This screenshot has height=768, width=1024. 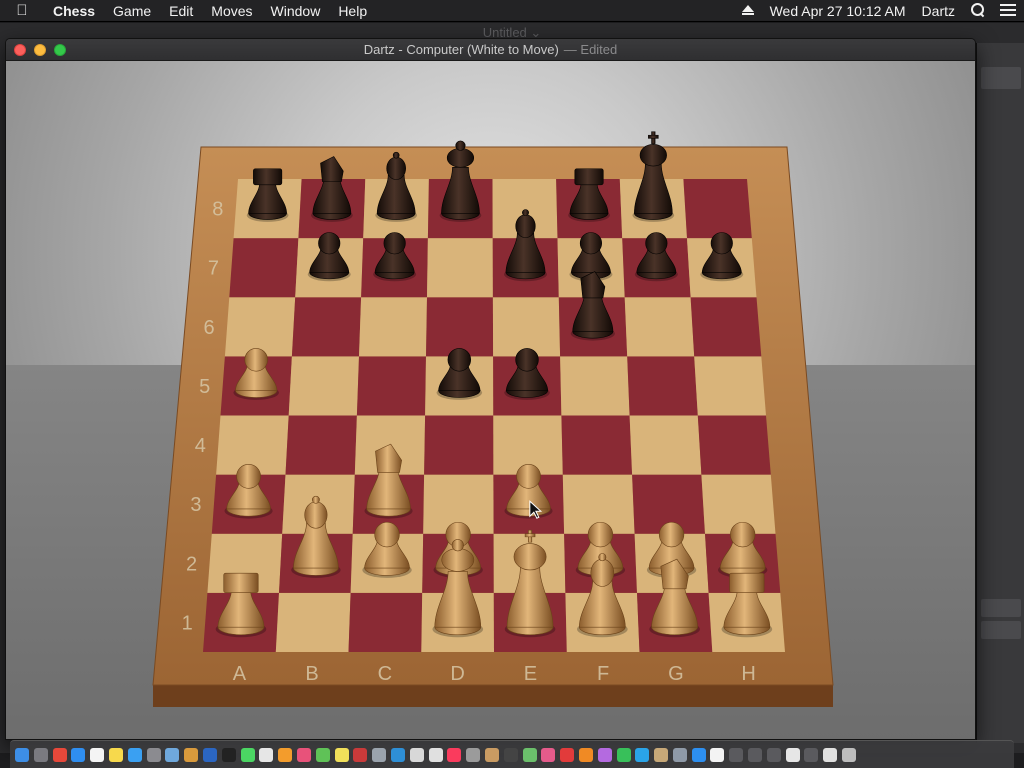 I want to click on square-h4, so click(x=734, y=445).